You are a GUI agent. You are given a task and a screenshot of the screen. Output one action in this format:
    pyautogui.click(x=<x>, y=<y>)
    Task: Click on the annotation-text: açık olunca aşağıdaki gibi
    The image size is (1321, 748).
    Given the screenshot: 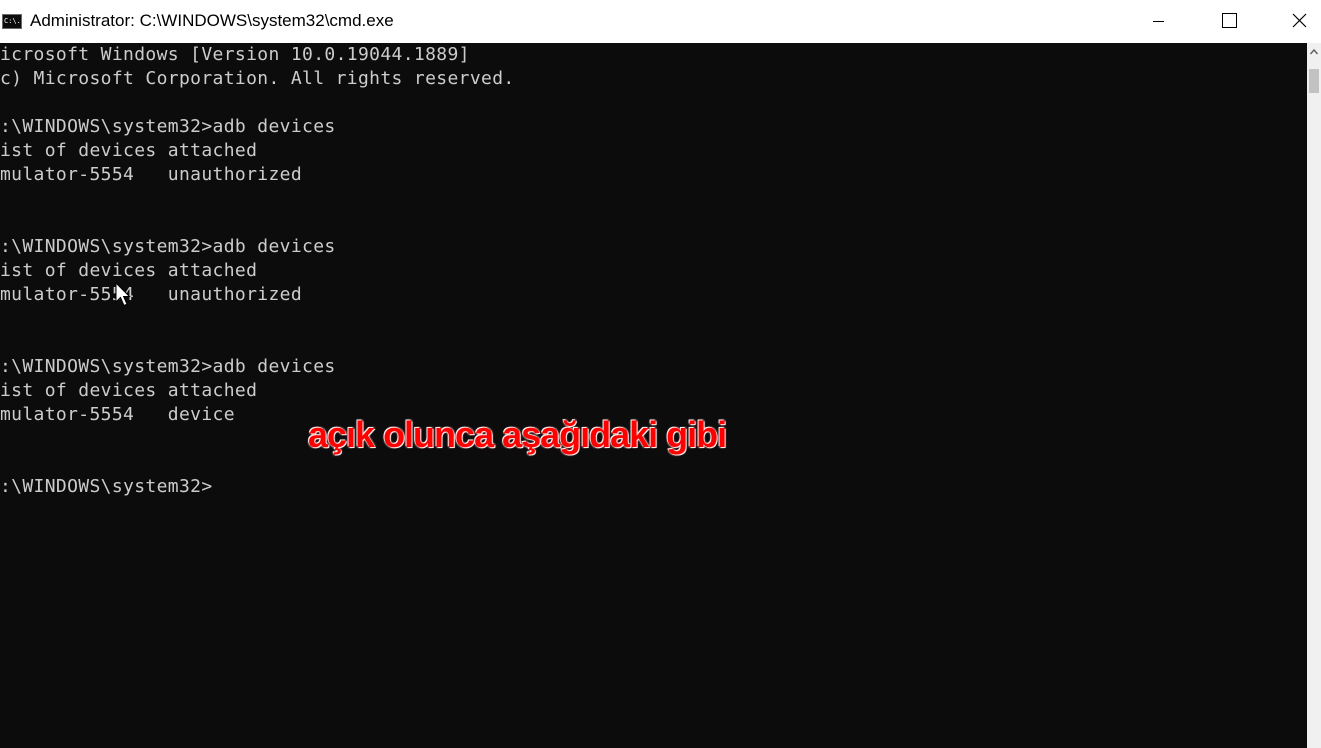 What is the action you would take?
    pyautogui.click(x=517, y=434)
    